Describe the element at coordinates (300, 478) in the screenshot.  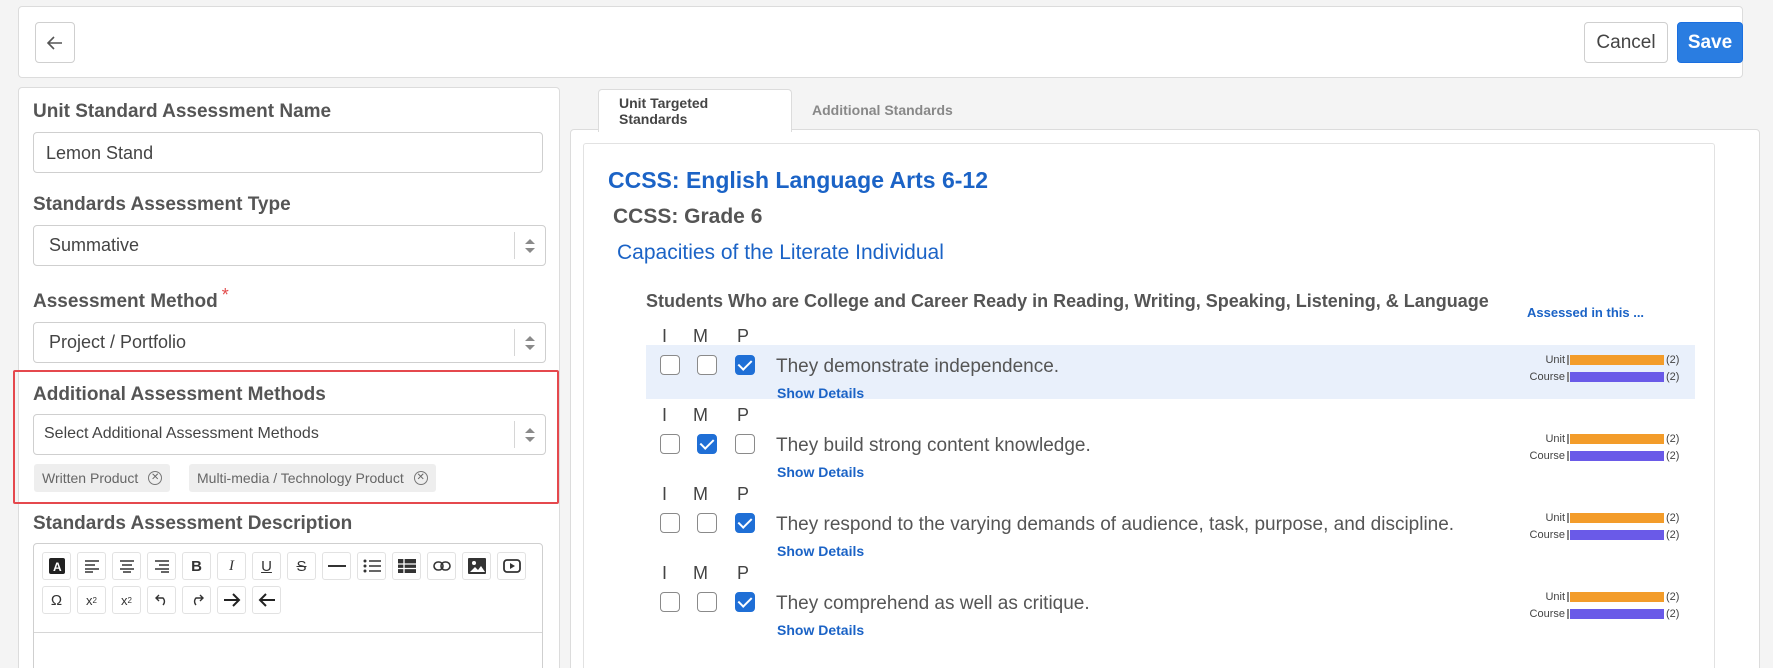
I see `chip-label: Multi-media / Technology Product` at that location.